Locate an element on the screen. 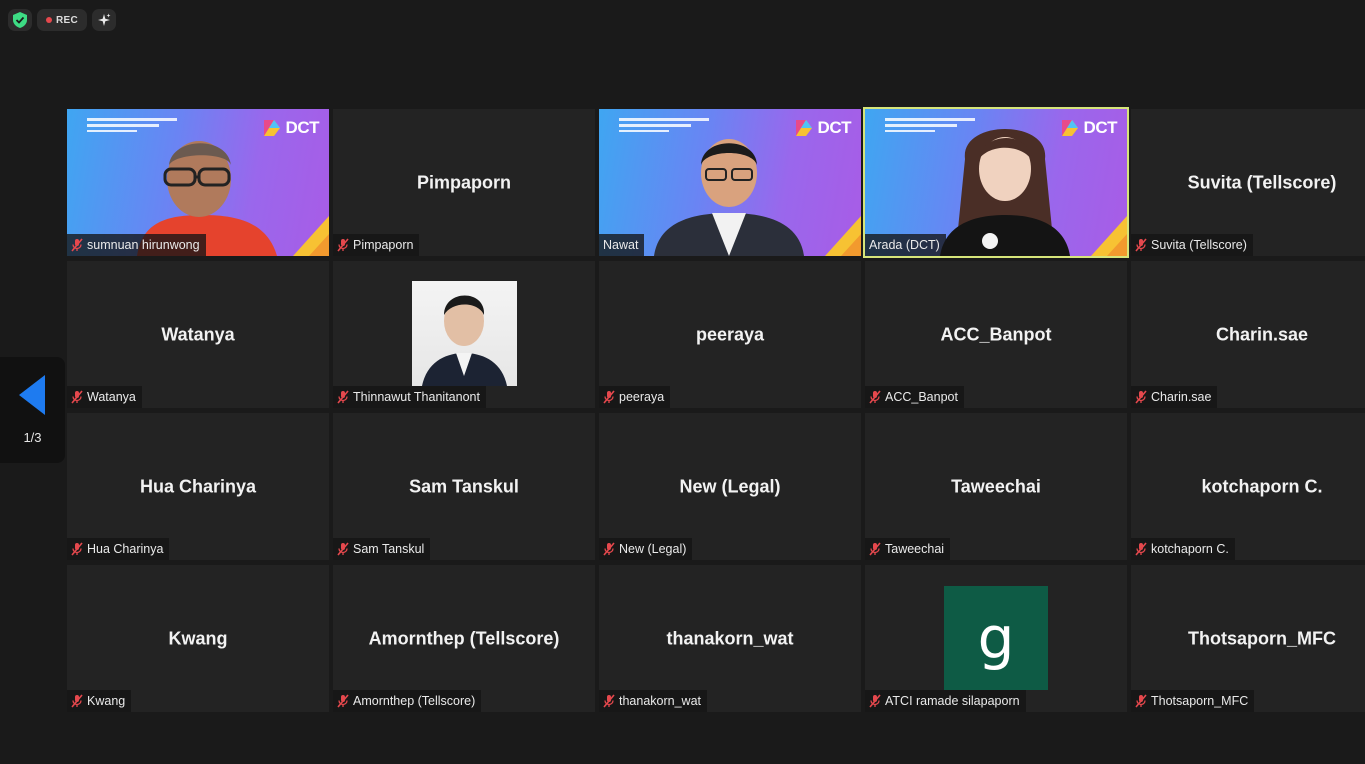  shield-icon is located at coordinates (20, 20).